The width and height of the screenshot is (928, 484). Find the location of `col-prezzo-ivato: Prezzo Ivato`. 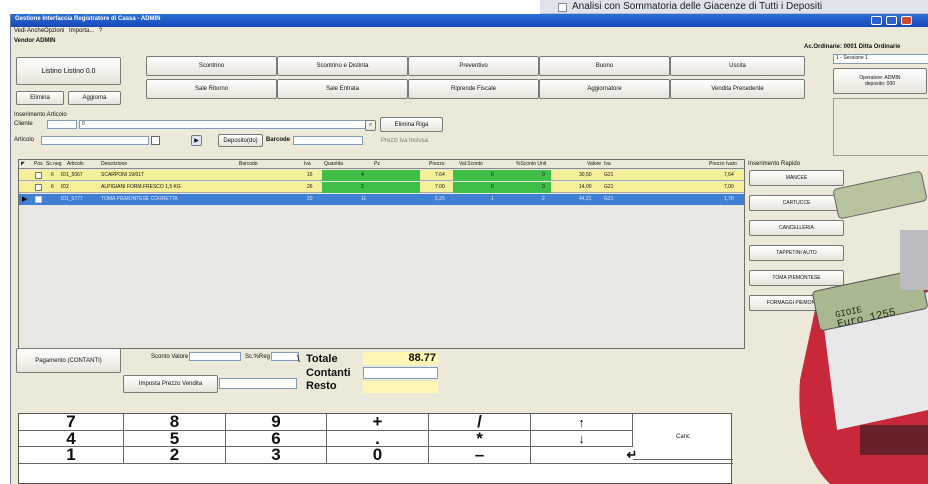

col-prezzo-ivato: Prezzo Ivato is located at coordinates (723, 164).